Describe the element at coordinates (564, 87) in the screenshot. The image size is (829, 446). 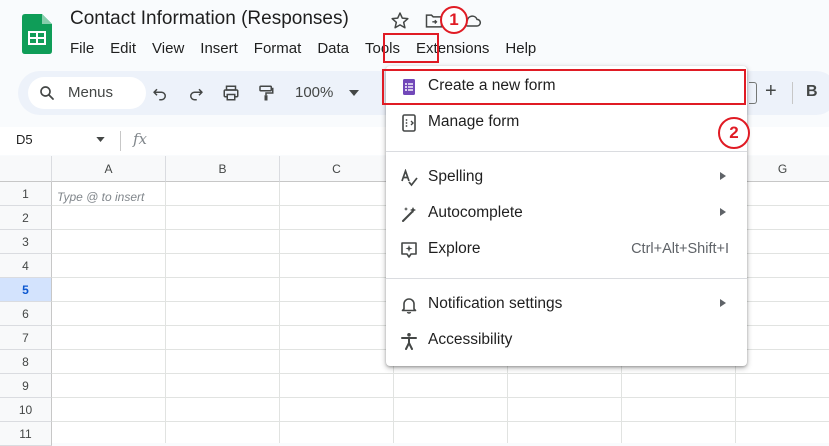
I see `create-form-highlight-box` at that location.